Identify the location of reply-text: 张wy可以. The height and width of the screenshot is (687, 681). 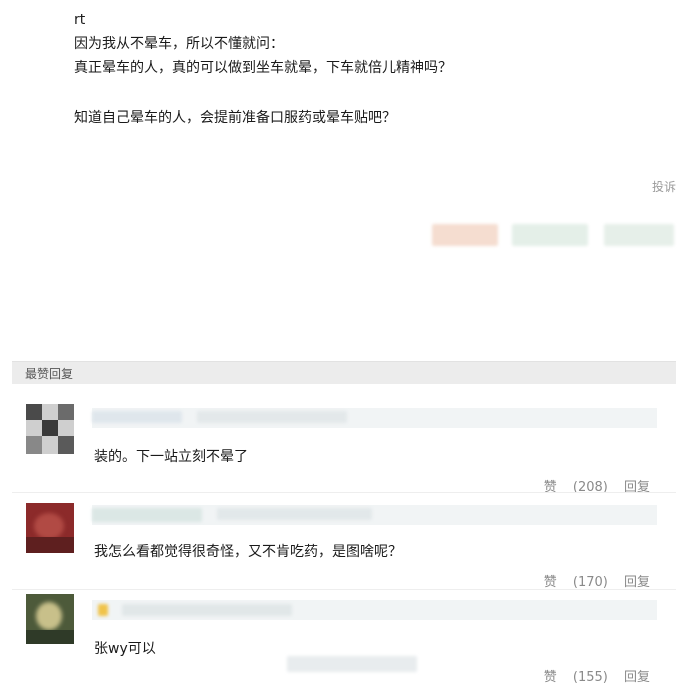
(125, 649).